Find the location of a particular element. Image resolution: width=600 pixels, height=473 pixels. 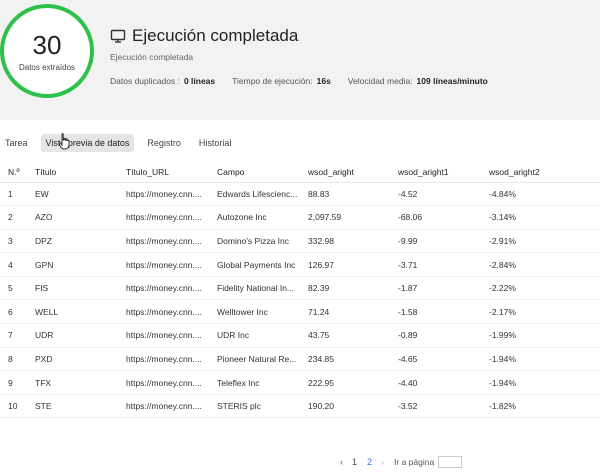

stat-runtime-label: Tiempo de ejecución: is located at coordinates (272, 81).